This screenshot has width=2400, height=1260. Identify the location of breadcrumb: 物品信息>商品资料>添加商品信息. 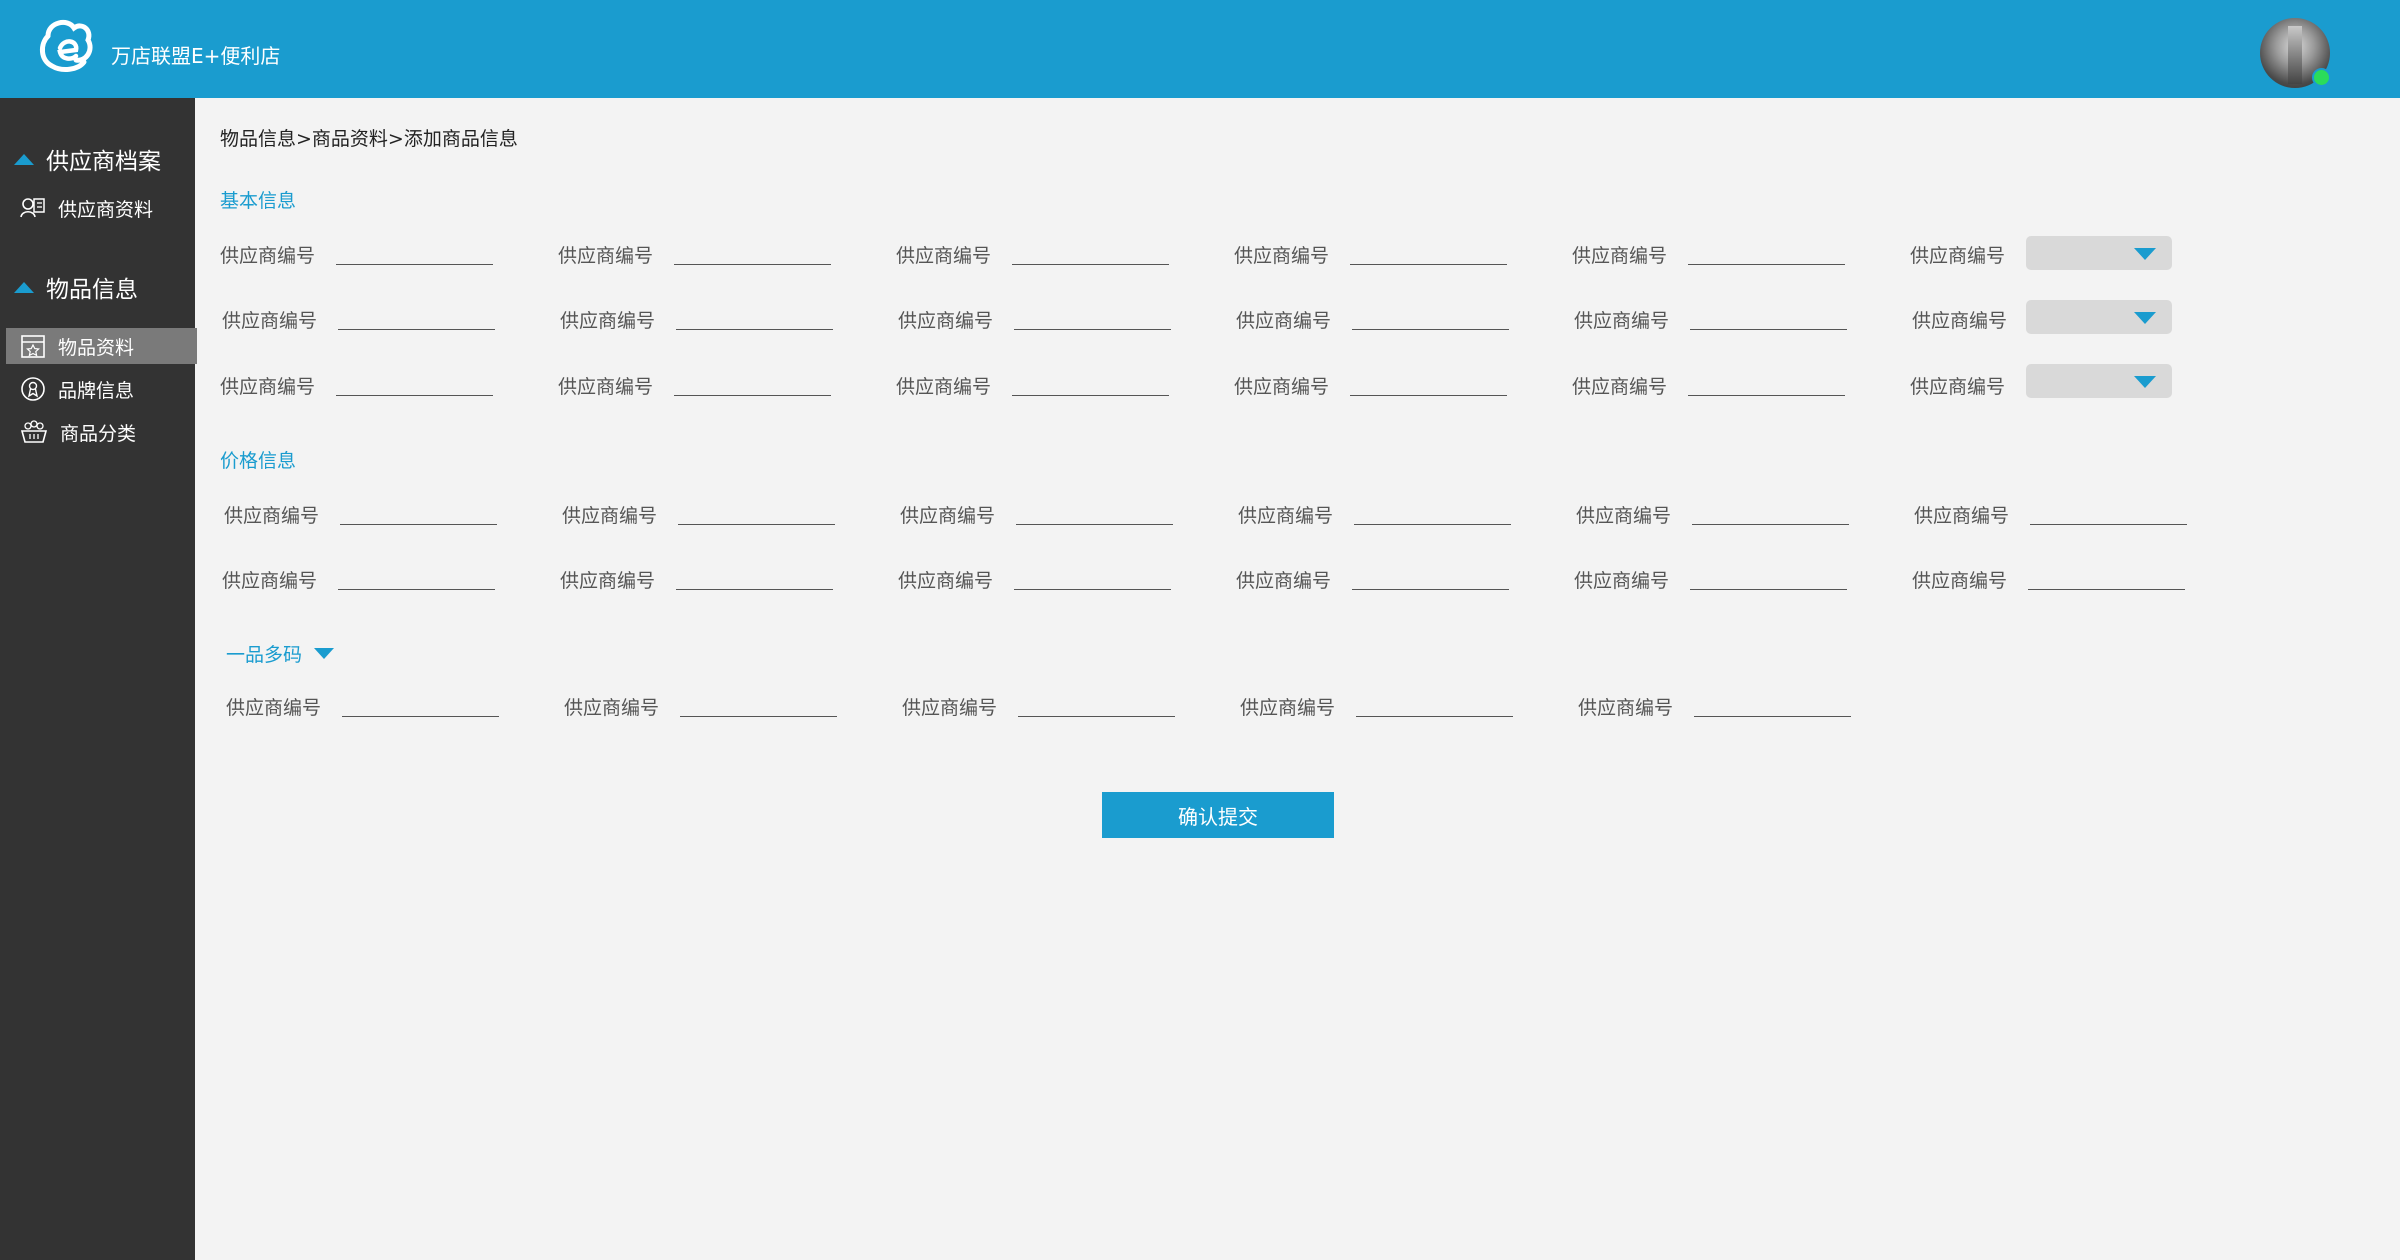
(369, 139).